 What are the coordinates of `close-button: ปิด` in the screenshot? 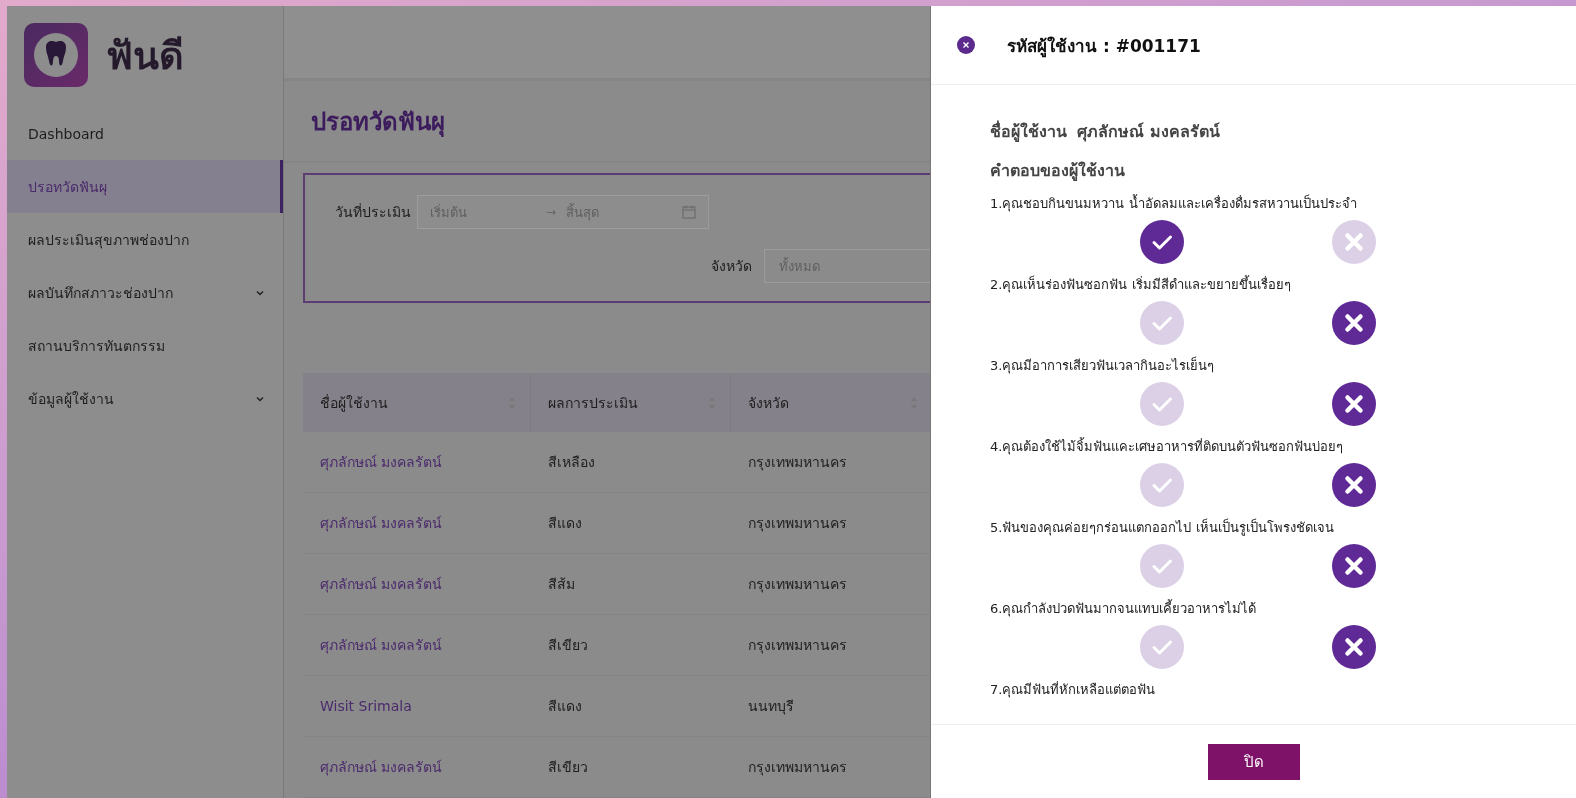 It's located at (1253, 761).